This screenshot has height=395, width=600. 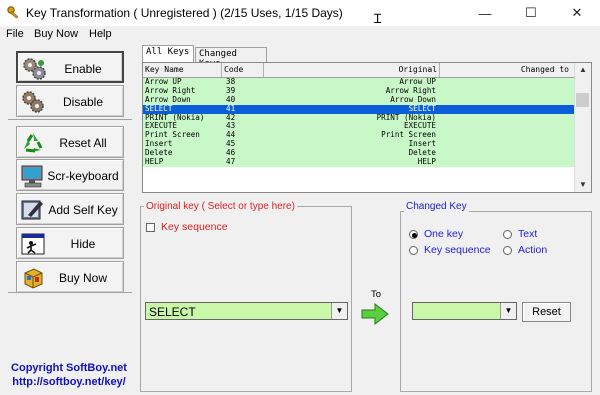 I want to click on copyright-text: Copyright SoftBoy.net, so click(x=69, y=368).